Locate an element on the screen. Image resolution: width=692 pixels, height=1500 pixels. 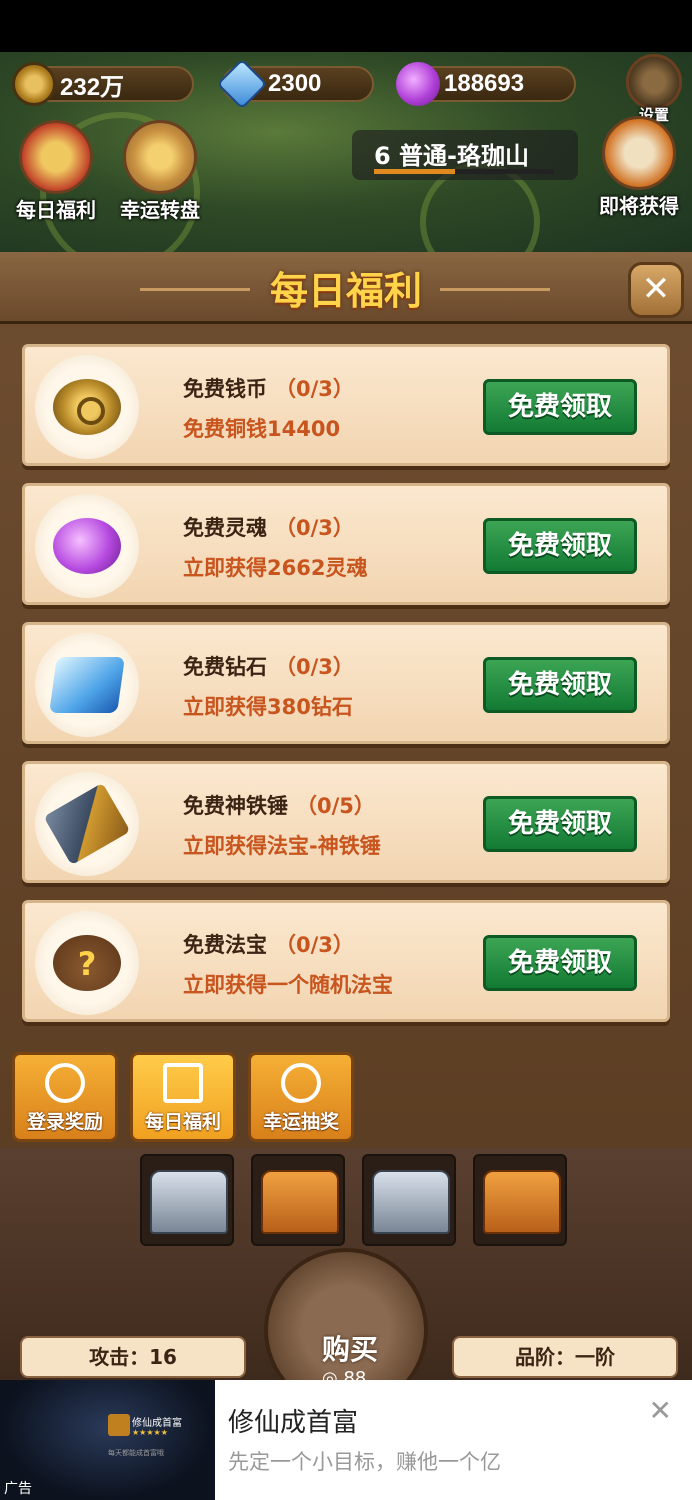
diamonds-value: 2300 is located at coordinates (295, 83).